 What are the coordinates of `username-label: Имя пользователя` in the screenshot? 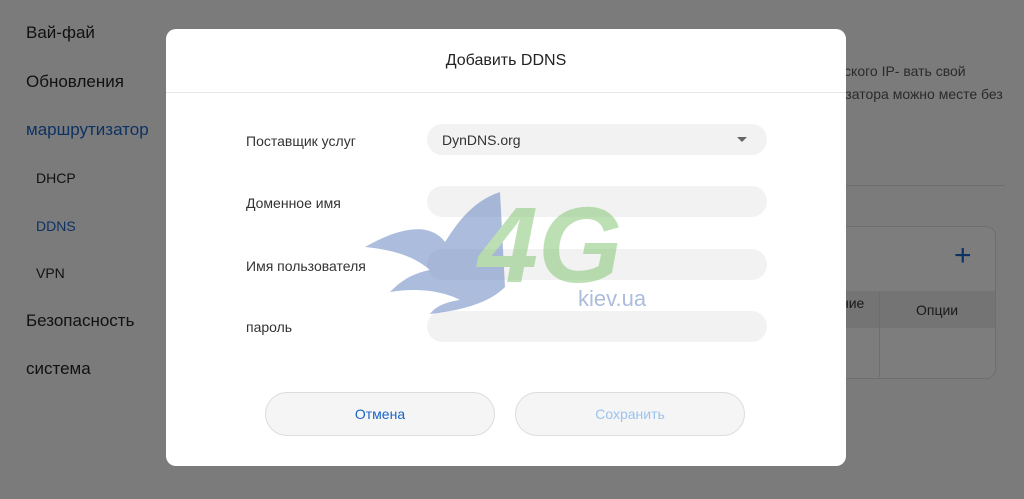 It's located at (306, 266).